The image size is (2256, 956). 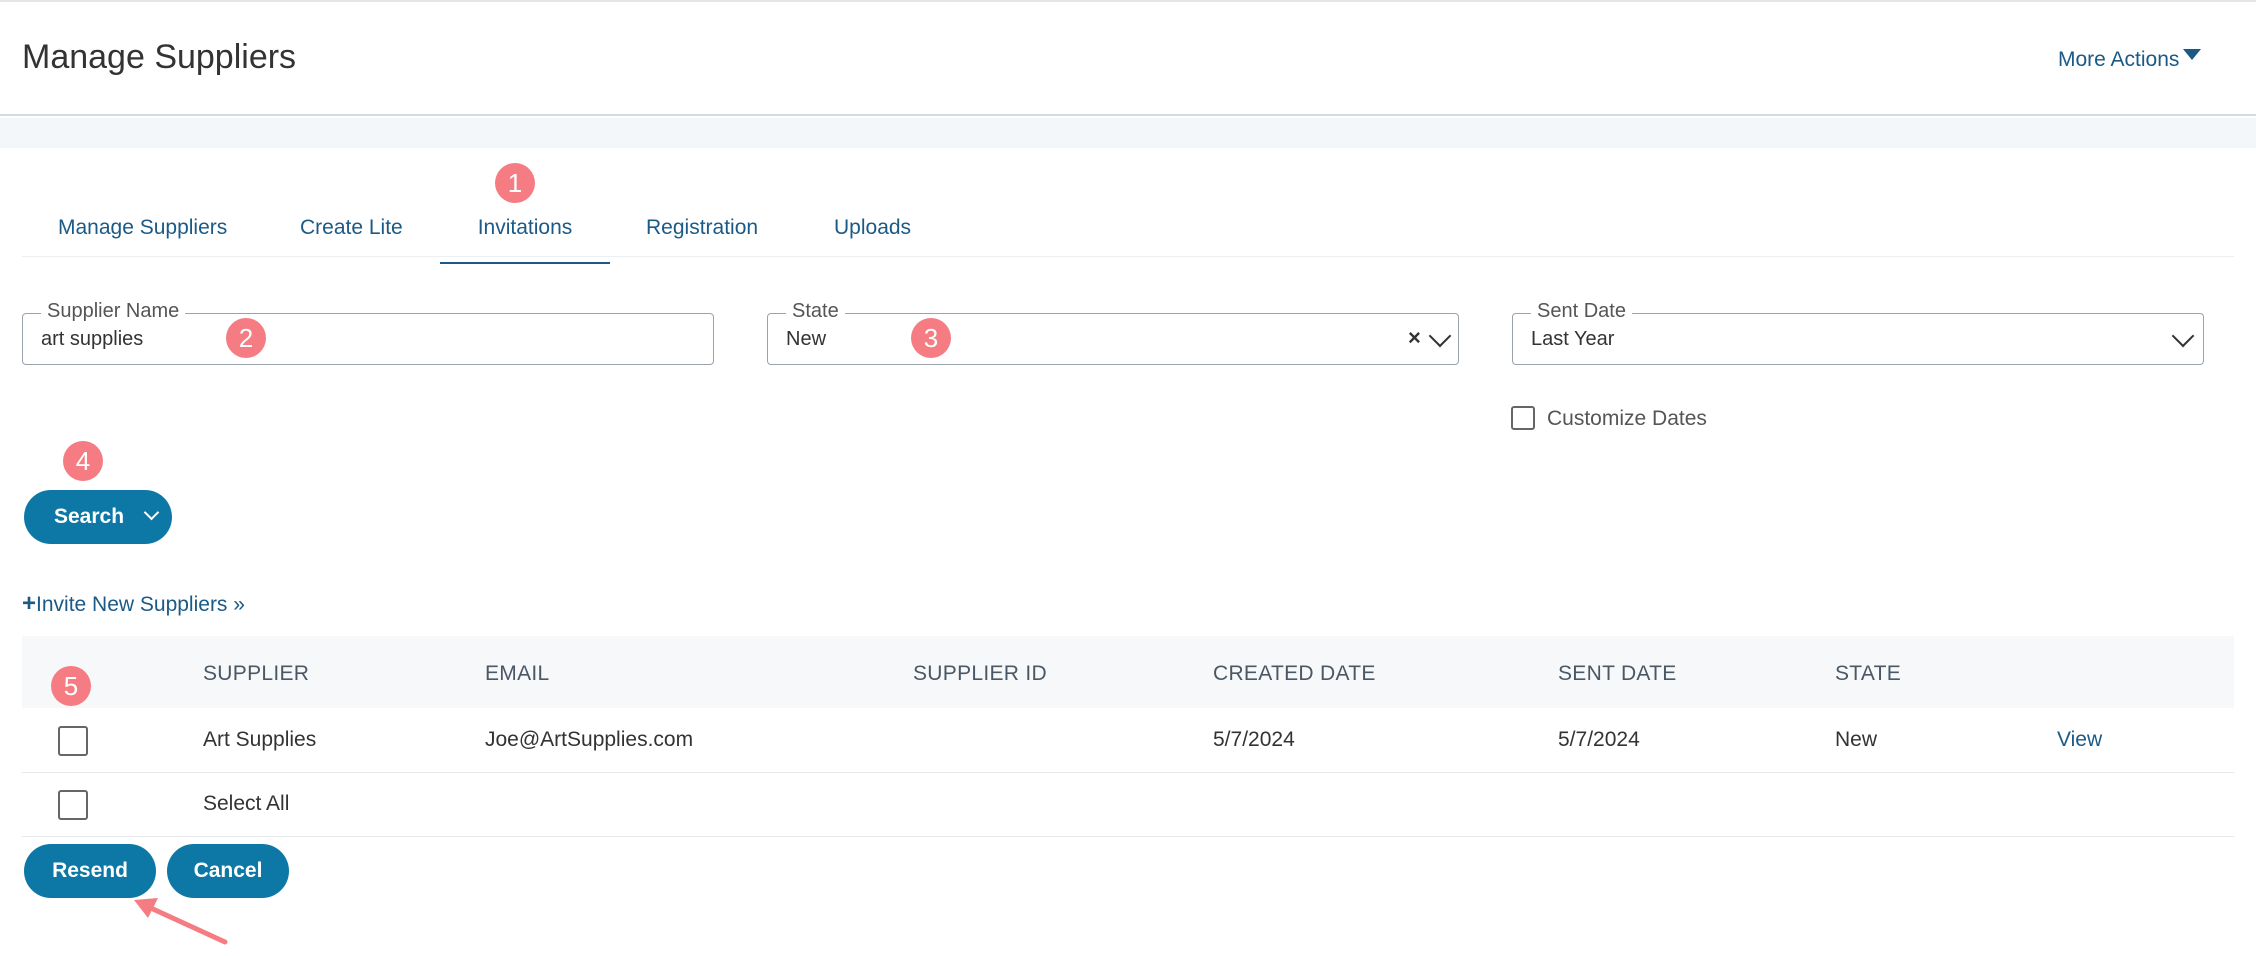 I want to click on invite-new-suppliers-link: +Invite New Suppliers », so click(x=133, y=604).